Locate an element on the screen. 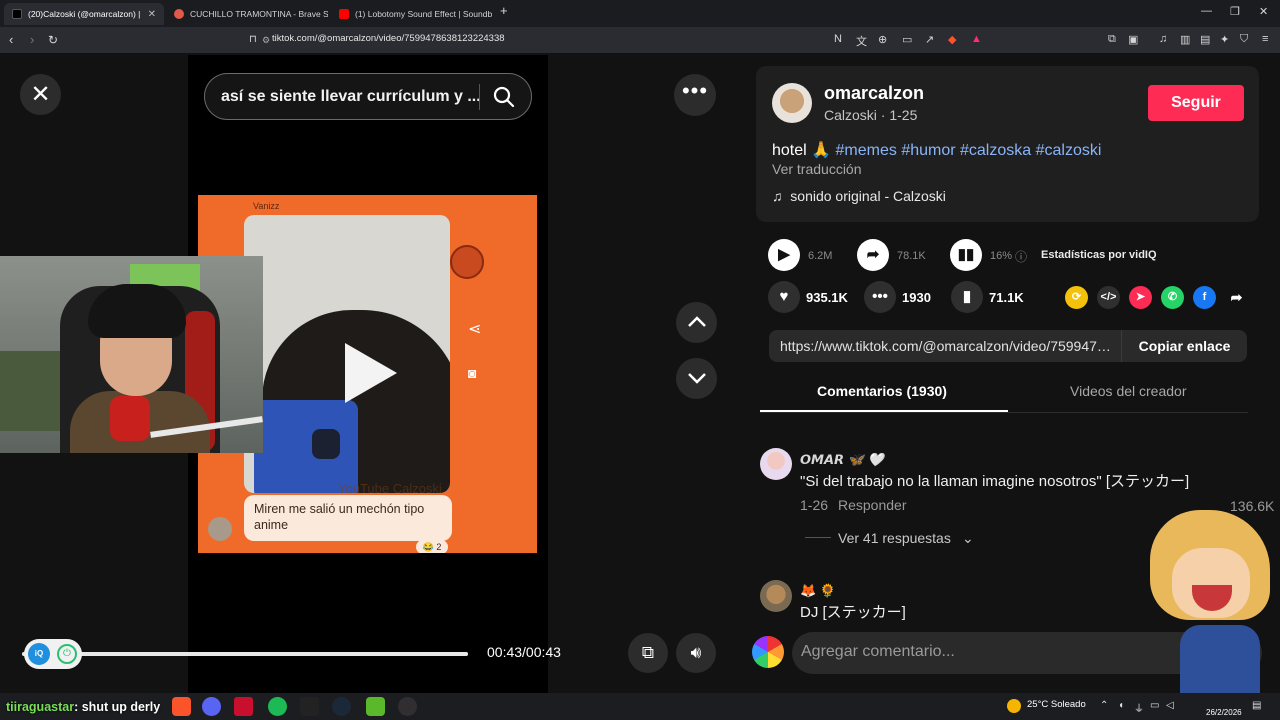 This screenshot has height=720, width=1280. more-share-icon: ➦ is located at coordinates (1236, 297).